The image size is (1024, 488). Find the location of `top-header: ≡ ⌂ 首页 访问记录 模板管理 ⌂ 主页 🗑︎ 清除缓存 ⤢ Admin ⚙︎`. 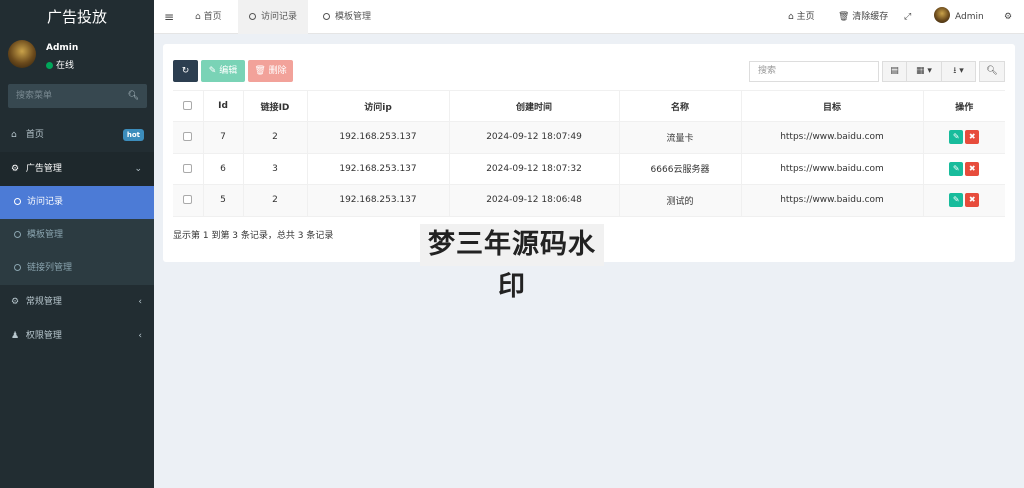

top-header: ≡ ⌂ 首页 访问记录 模板管理 ⌂ 主页 🗑︎ 清除缓存 ⤢ Admin ⚙︎ is located at coordinates (589, 17).